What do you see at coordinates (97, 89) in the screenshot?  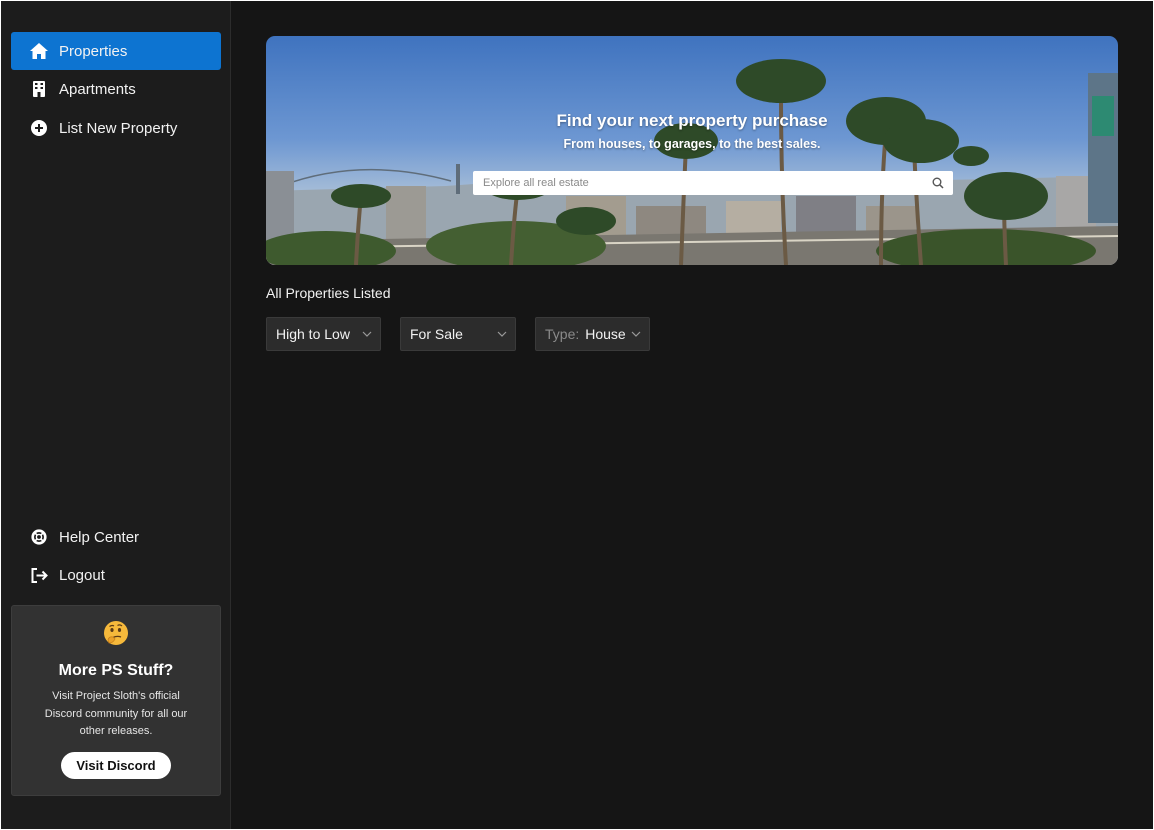 I see `sidebar-item-label: Apartments` at bounding box center [97, 89].